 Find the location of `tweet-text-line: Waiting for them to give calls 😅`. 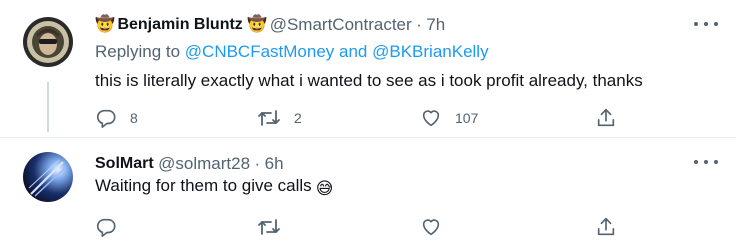

tweet-text-line: Waiting for them to give calls 😅 is located at coordinates (214, 187).